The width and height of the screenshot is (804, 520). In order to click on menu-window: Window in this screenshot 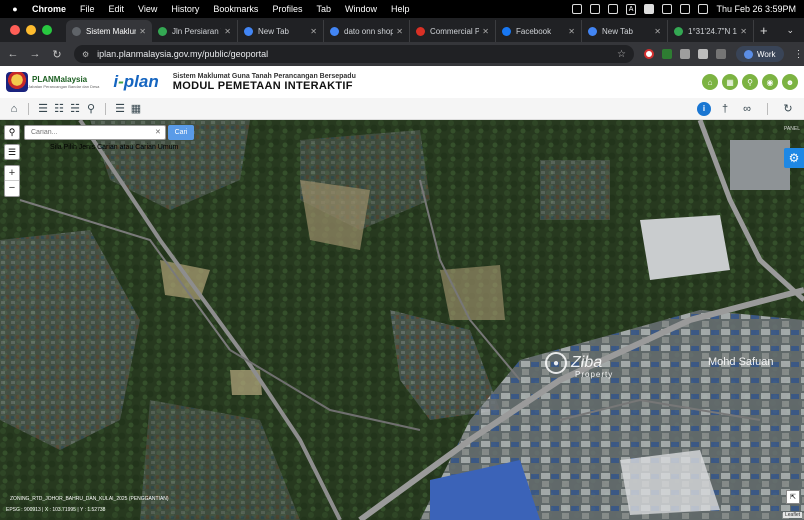, I will do `click(361, 9)`.